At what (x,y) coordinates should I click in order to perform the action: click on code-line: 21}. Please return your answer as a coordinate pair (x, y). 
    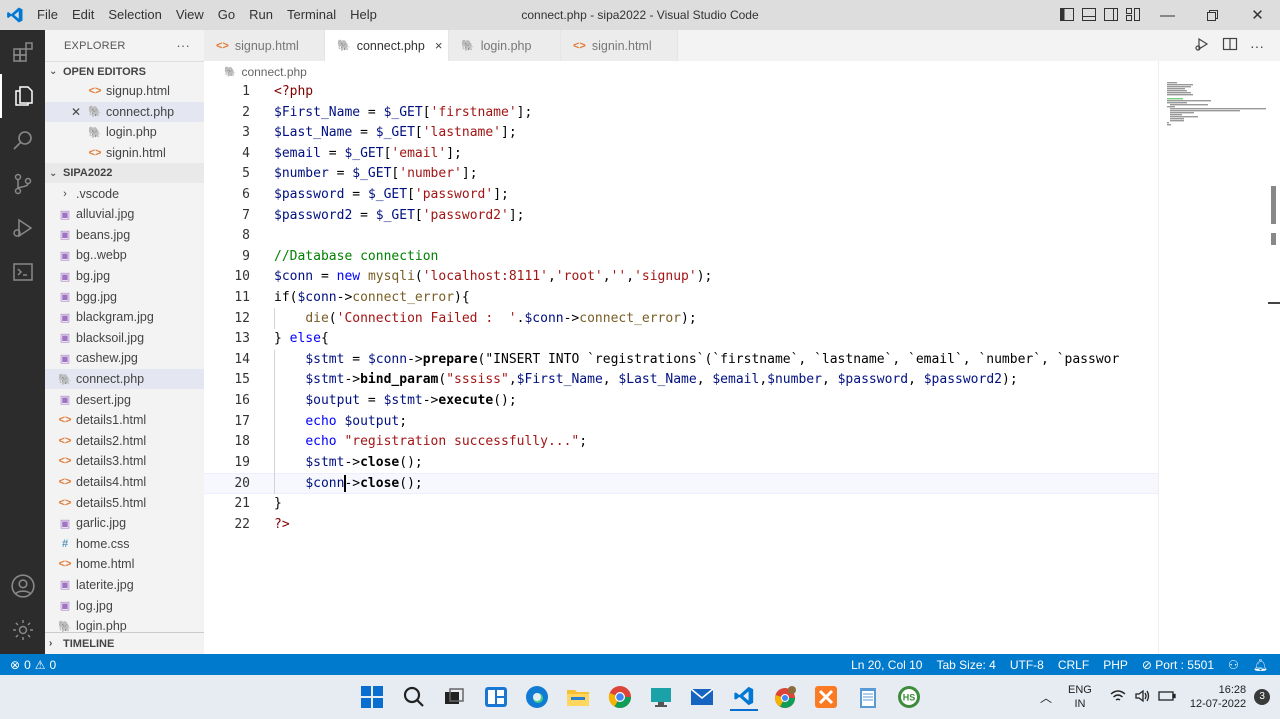
    Looking at the image, I should click on (681, 504).